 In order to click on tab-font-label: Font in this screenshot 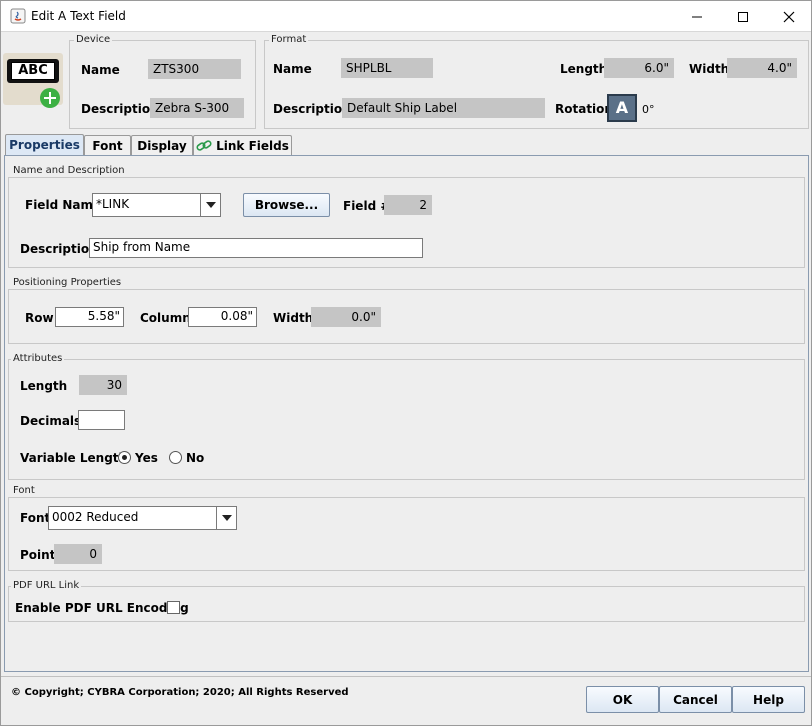, I will do `click(107, 145)`.